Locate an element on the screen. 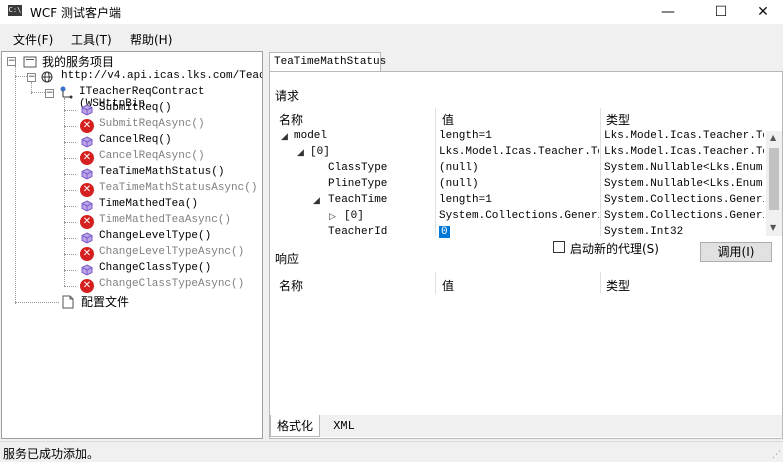 Image resolution: width=783 pixels, height=462 pixels. window-title: WCF 测试客户端 is located at coordinates (75, 13).